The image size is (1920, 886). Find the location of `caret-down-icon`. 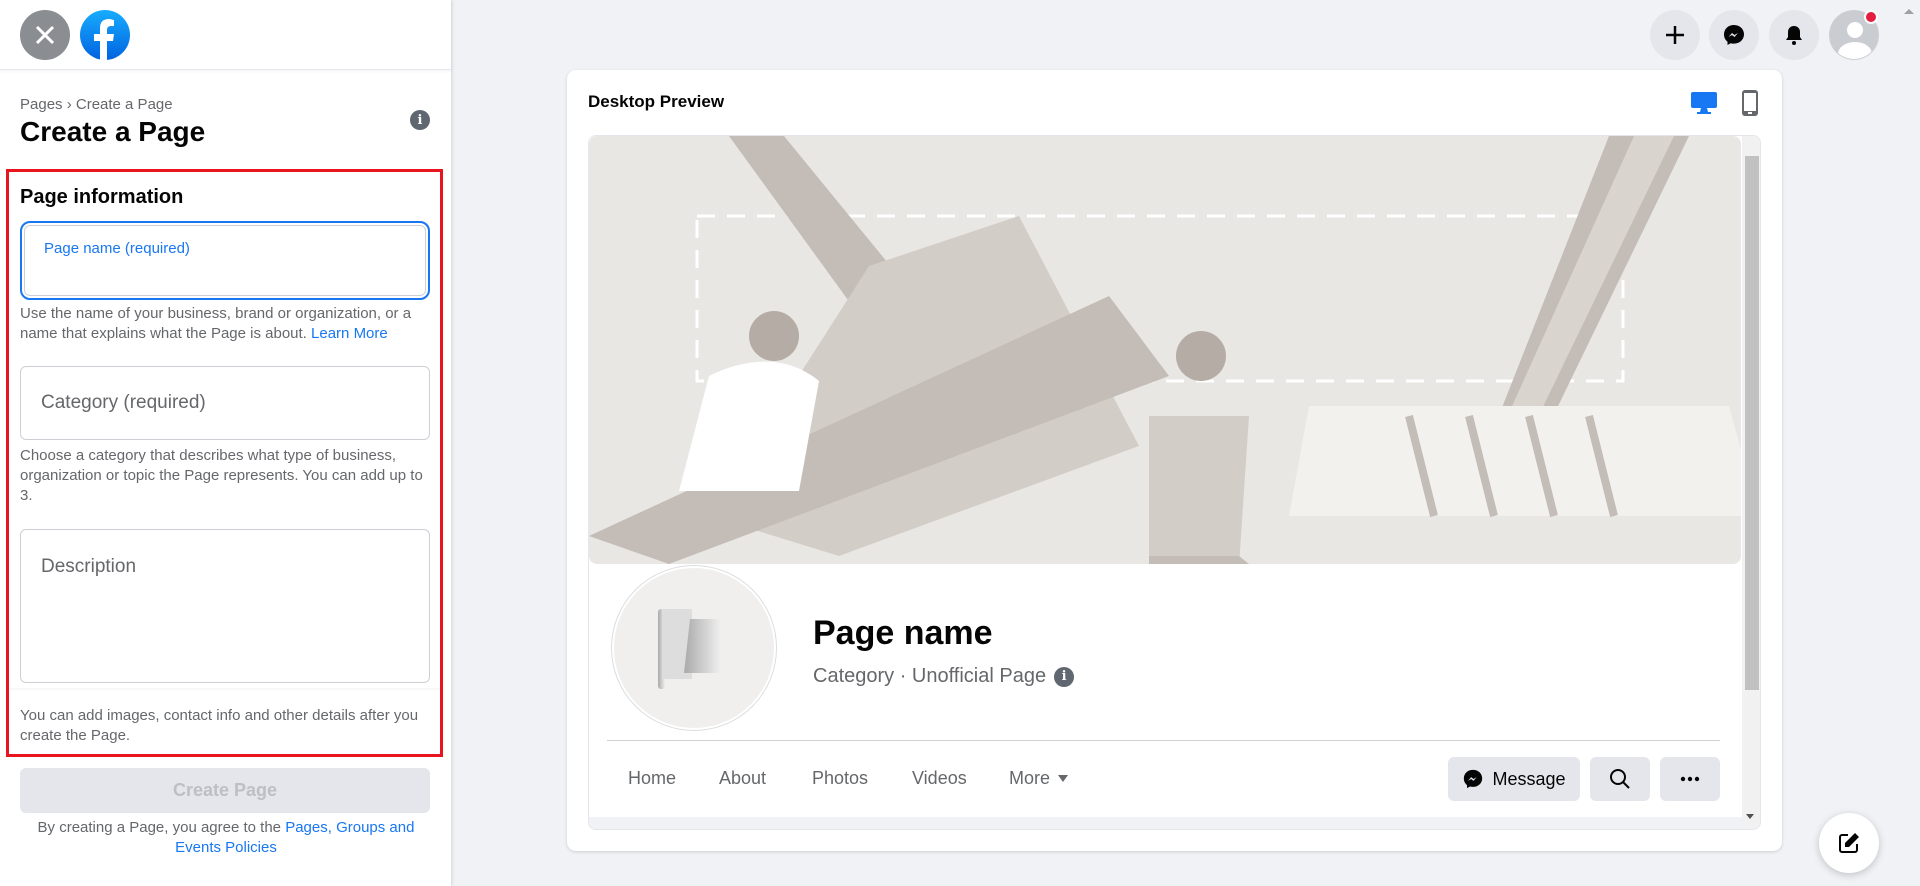

caret-down-icon is located at coordinates (1063, 778).